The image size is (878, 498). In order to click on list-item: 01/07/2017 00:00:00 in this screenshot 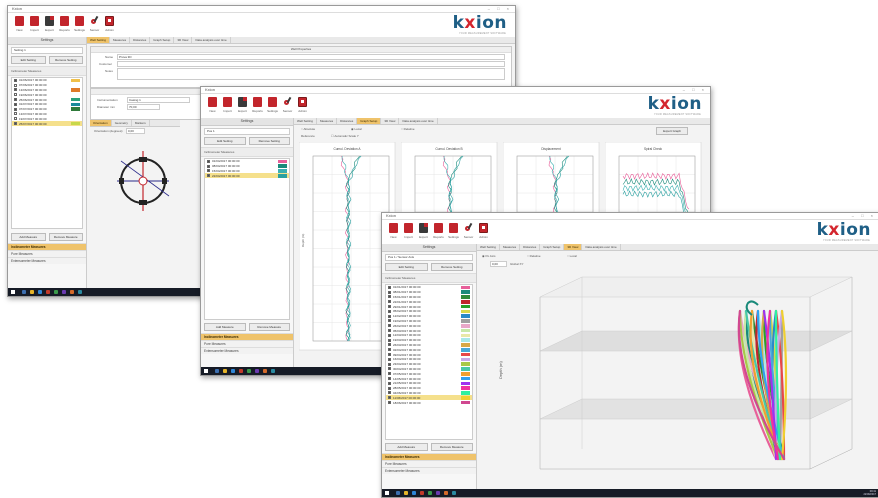, I will do `click(47, 104)`.